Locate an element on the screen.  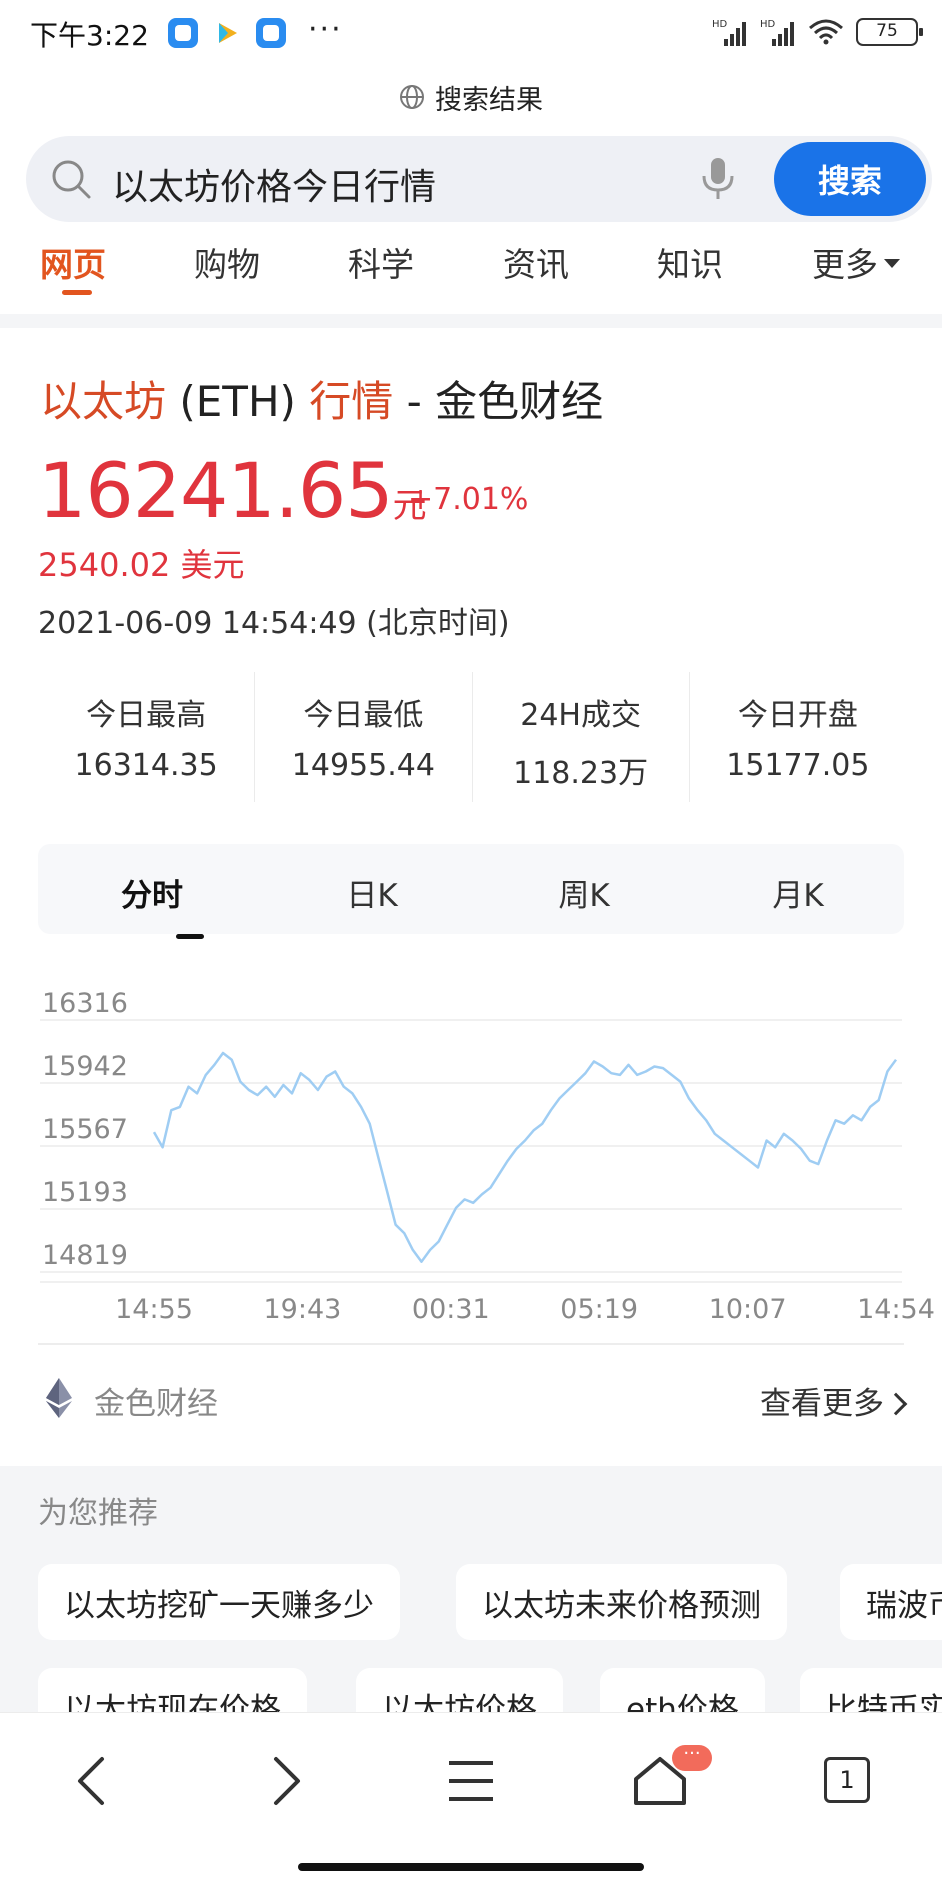
recommend-chip: 瑞波币 is located at coordinates (891, 1602).